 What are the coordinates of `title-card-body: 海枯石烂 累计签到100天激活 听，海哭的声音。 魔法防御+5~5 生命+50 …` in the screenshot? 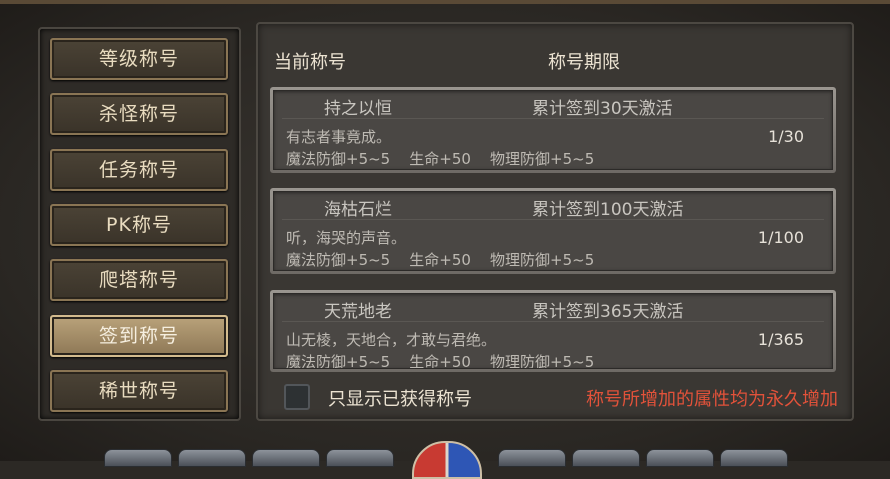 It's located at (553, 231).